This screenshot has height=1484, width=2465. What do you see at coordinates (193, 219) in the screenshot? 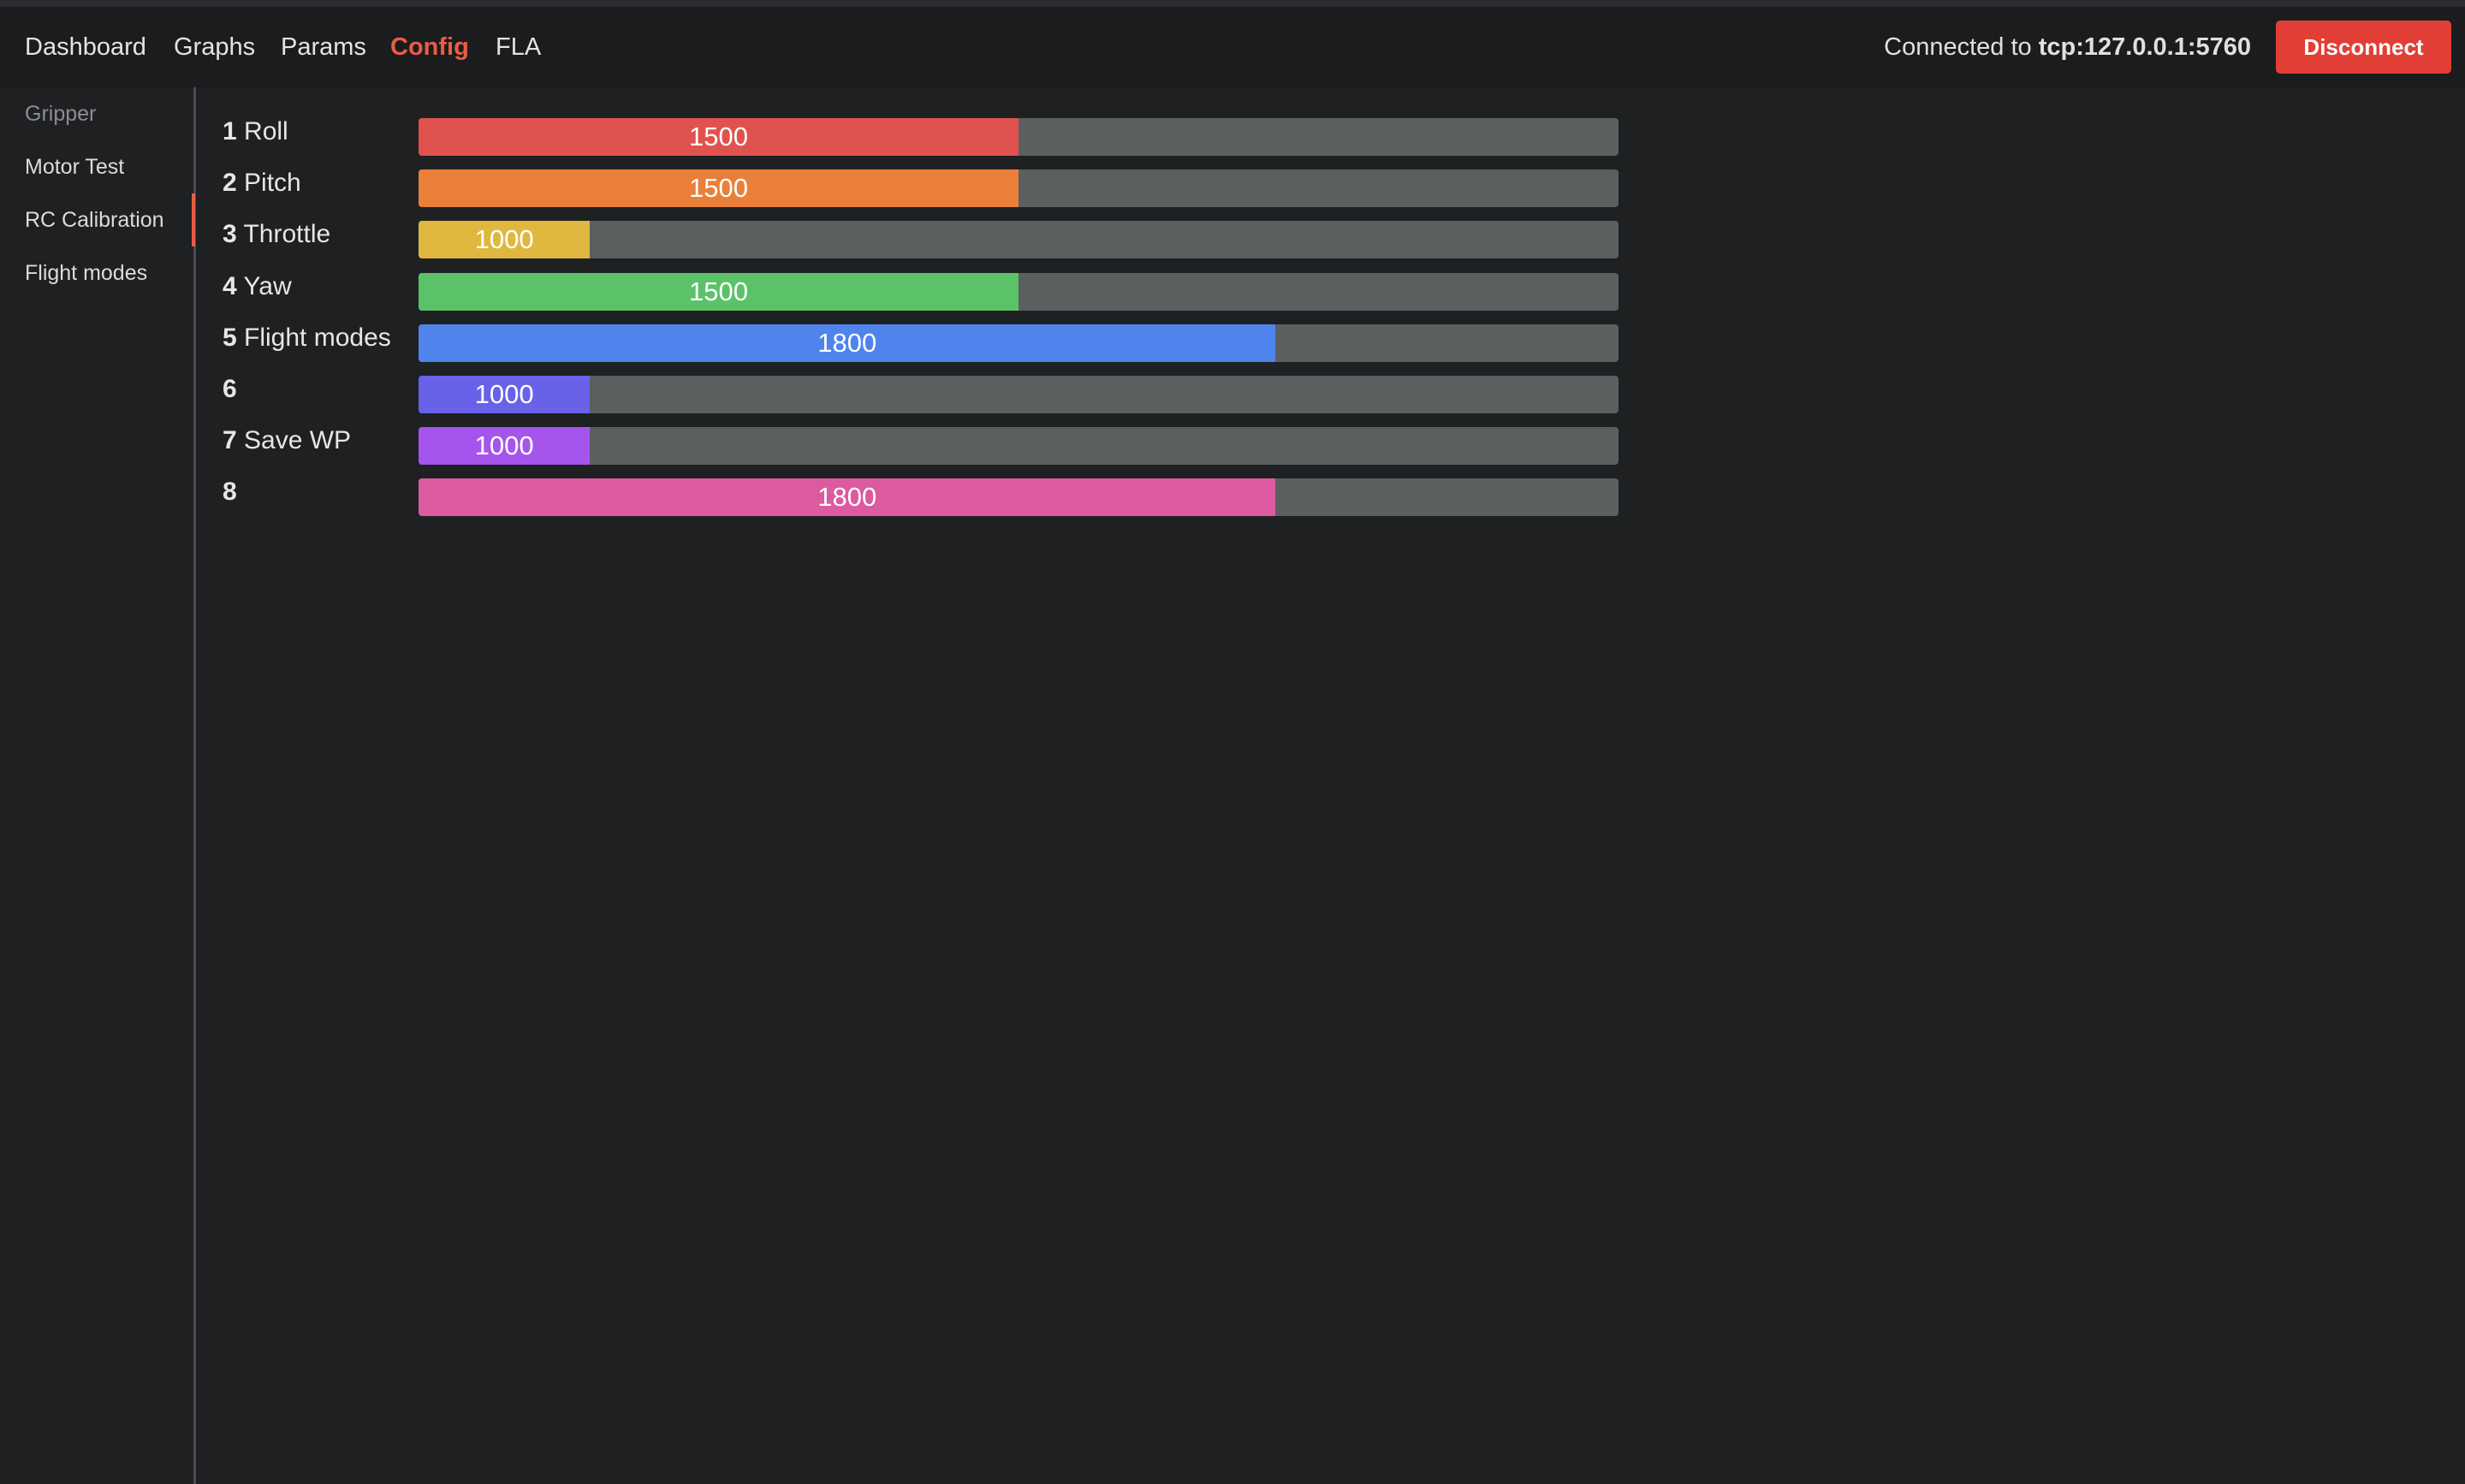
I see `sidebar-active-indicator` at bounding box center [193, 219].